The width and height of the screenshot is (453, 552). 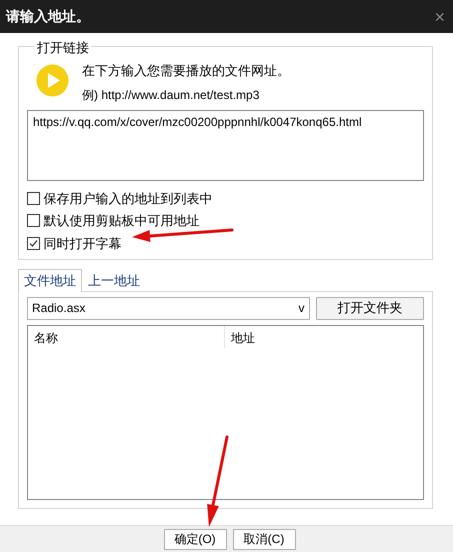 What do you see at coordinates (63, 48) in the screenshot?
I see `group-legend: 打开链接` at bounding box center [63, 48].